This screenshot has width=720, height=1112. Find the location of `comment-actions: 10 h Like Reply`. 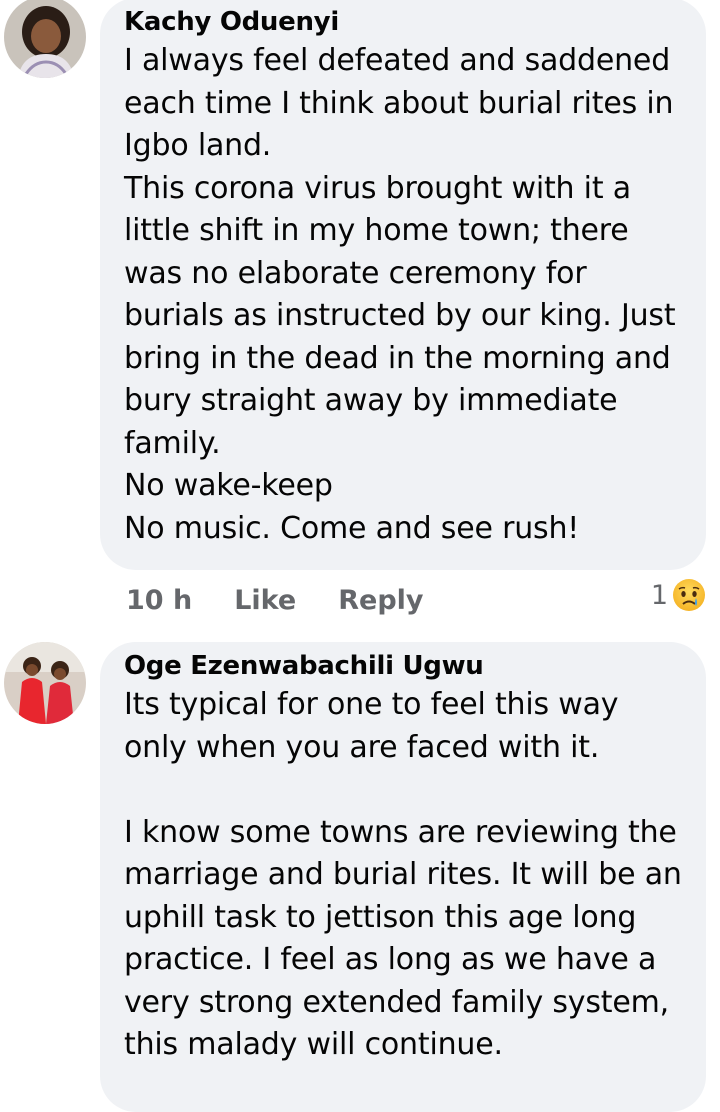

comment-actions: 10 h Like Reply is located at coordinates (296, 600).